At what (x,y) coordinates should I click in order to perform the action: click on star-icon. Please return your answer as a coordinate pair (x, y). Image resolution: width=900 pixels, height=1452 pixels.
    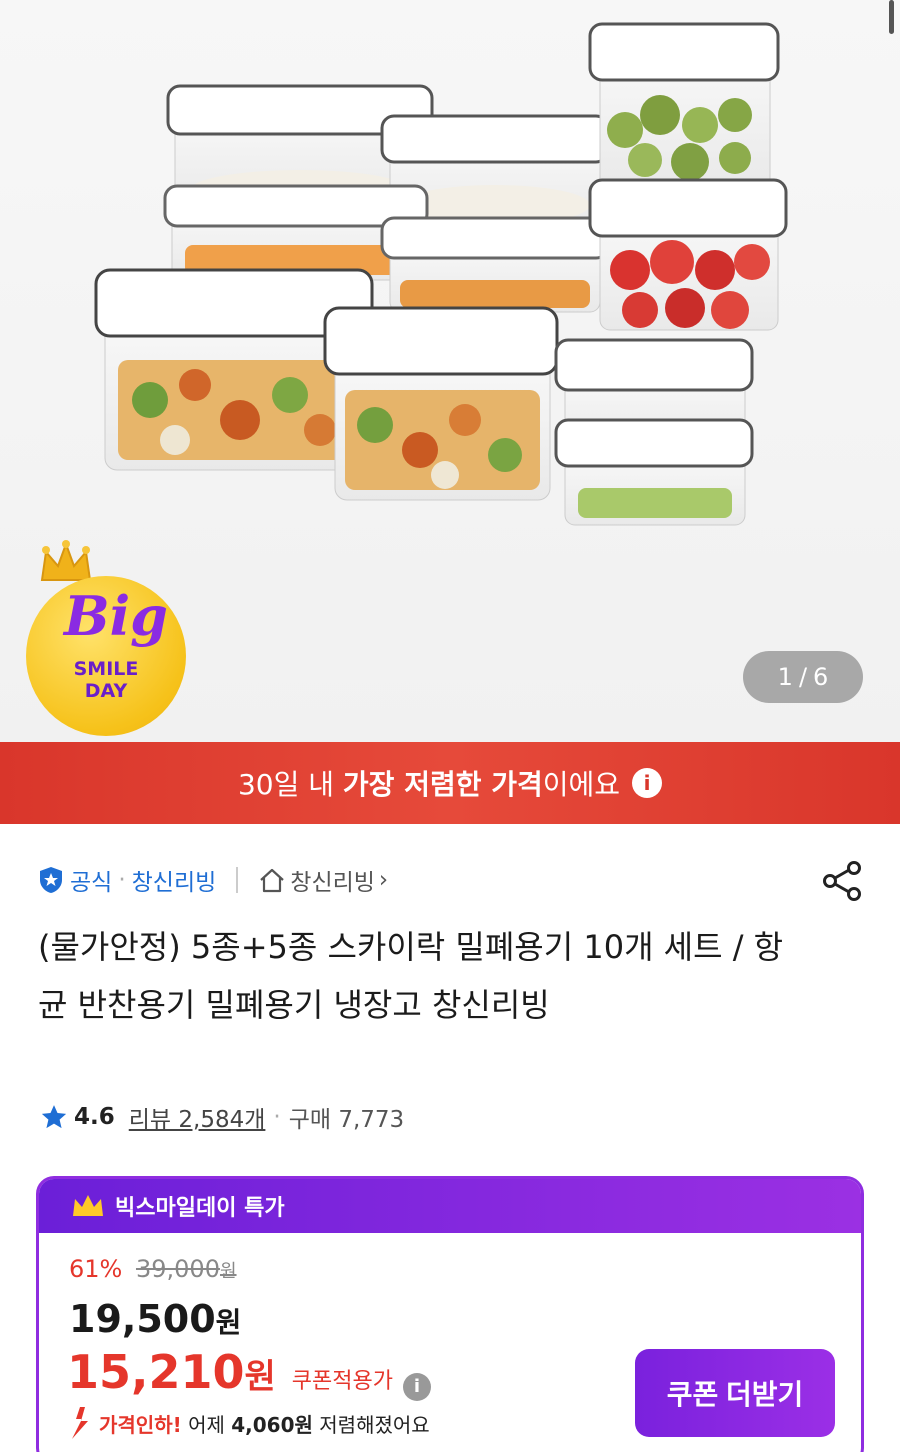
    Looking at the image, I should click on (54, 1117).